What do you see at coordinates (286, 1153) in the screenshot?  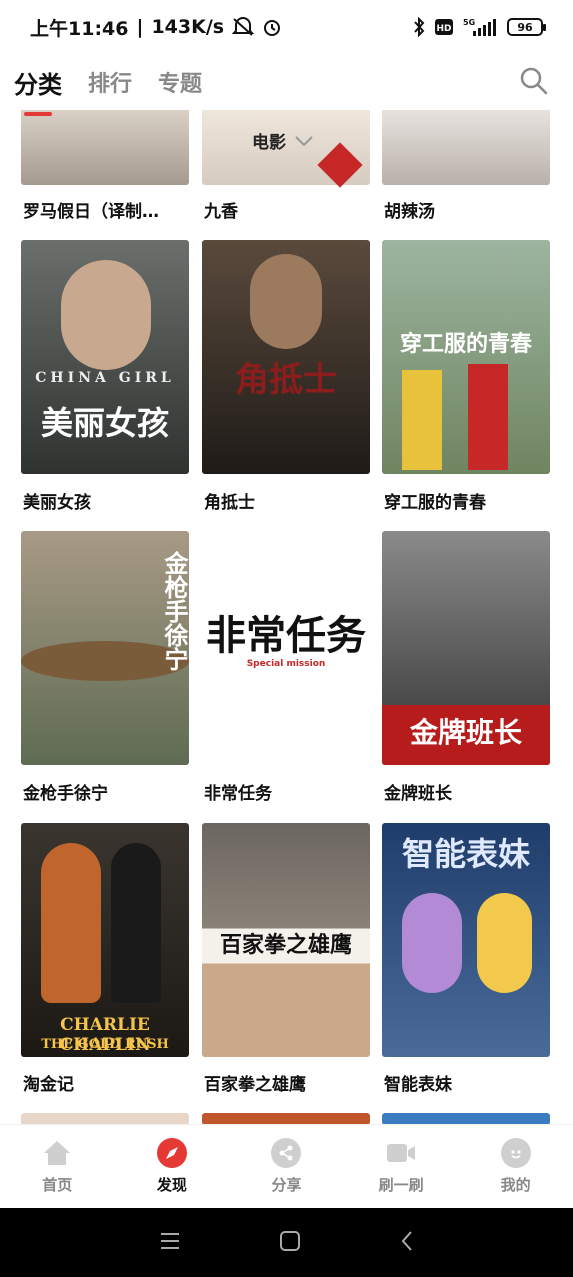 I see `share-icon` at bounding box center [286, 1153].